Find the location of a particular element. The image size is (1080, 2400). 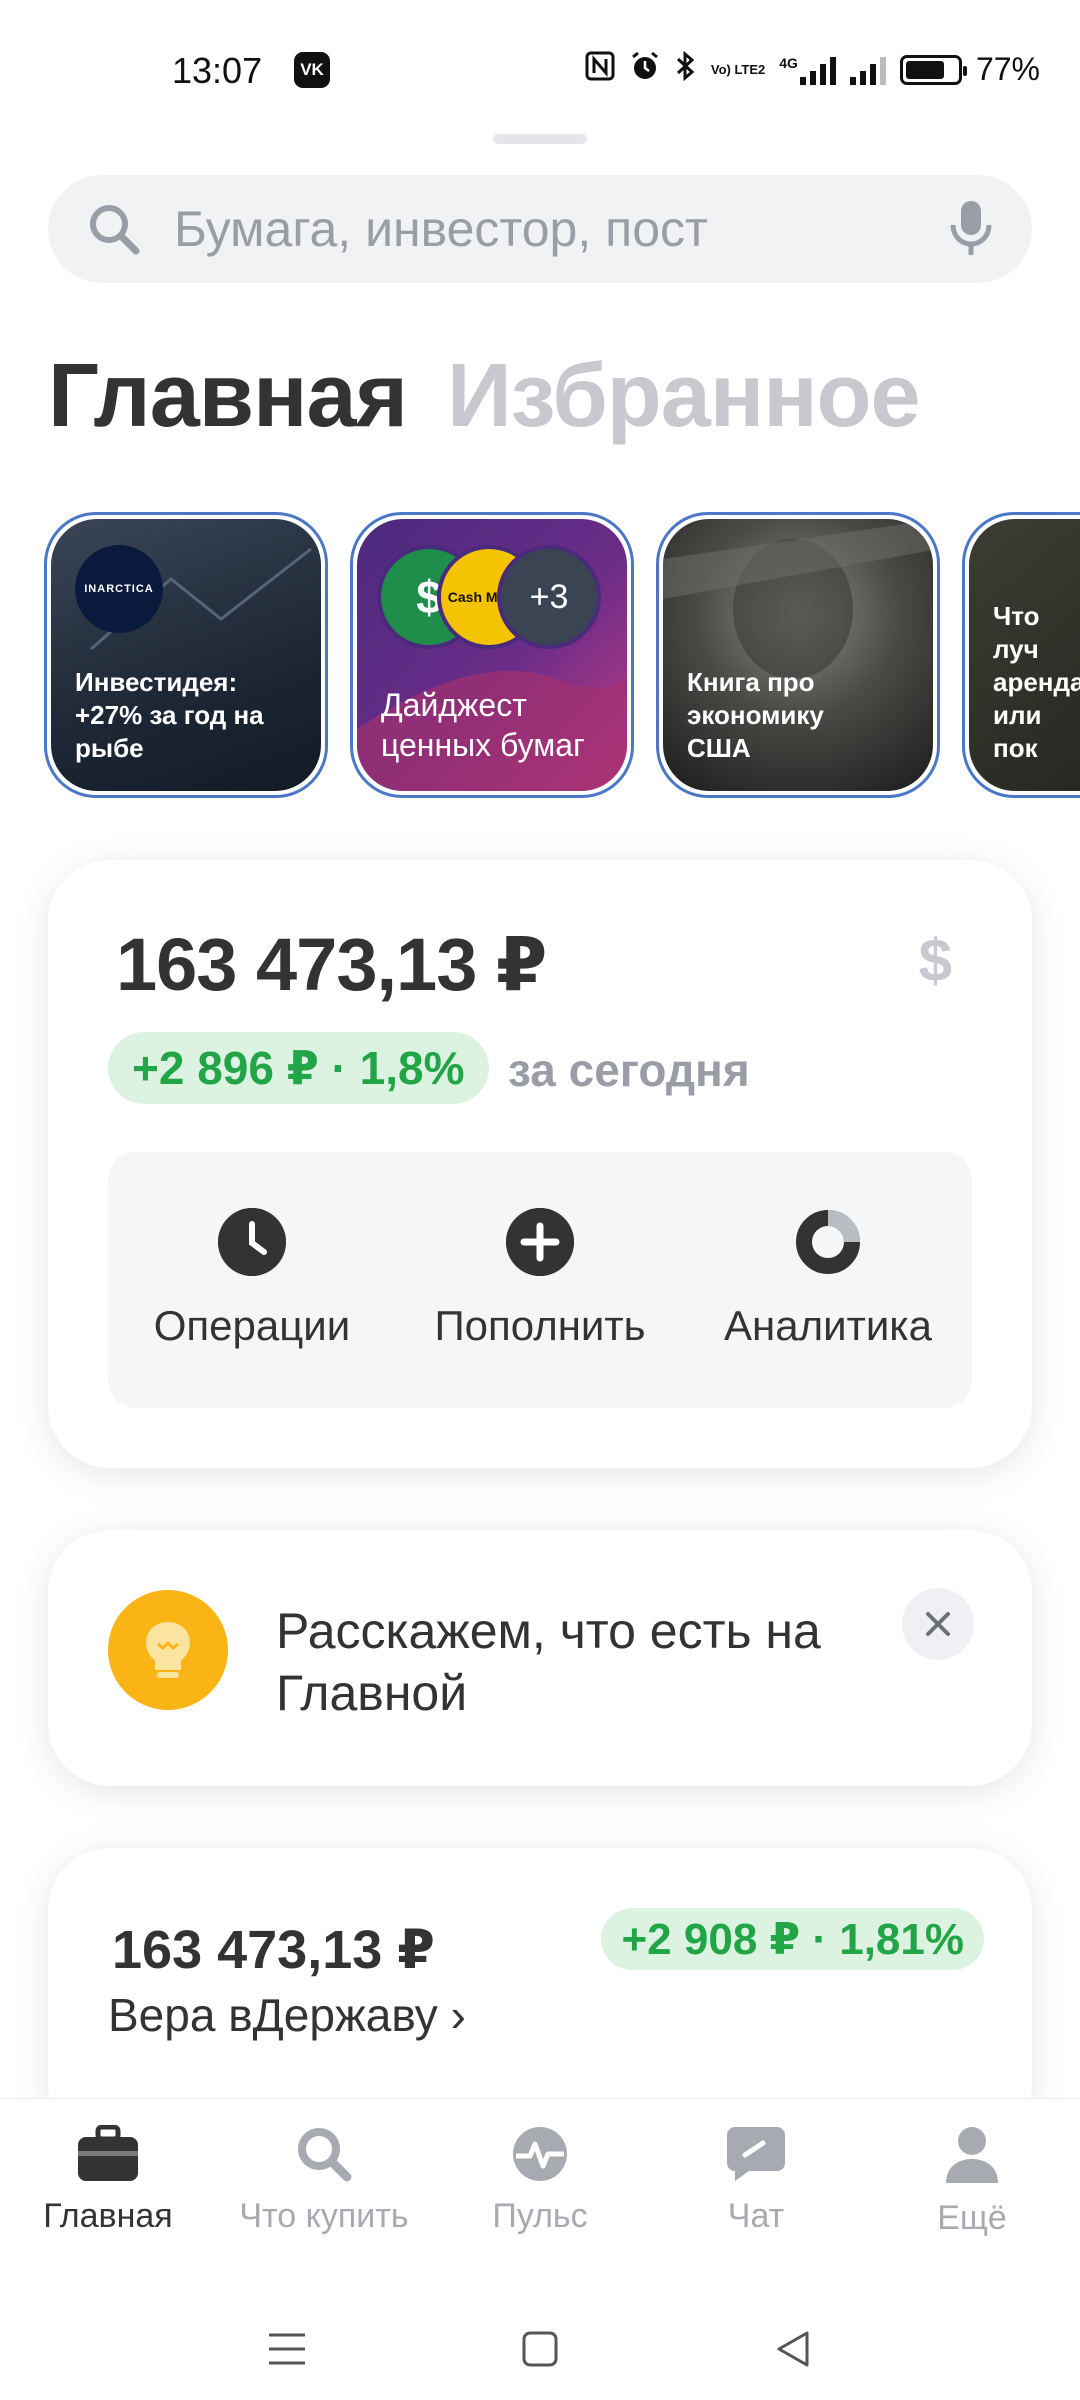

bluetooth-icon is located at coordinates (686, 69).